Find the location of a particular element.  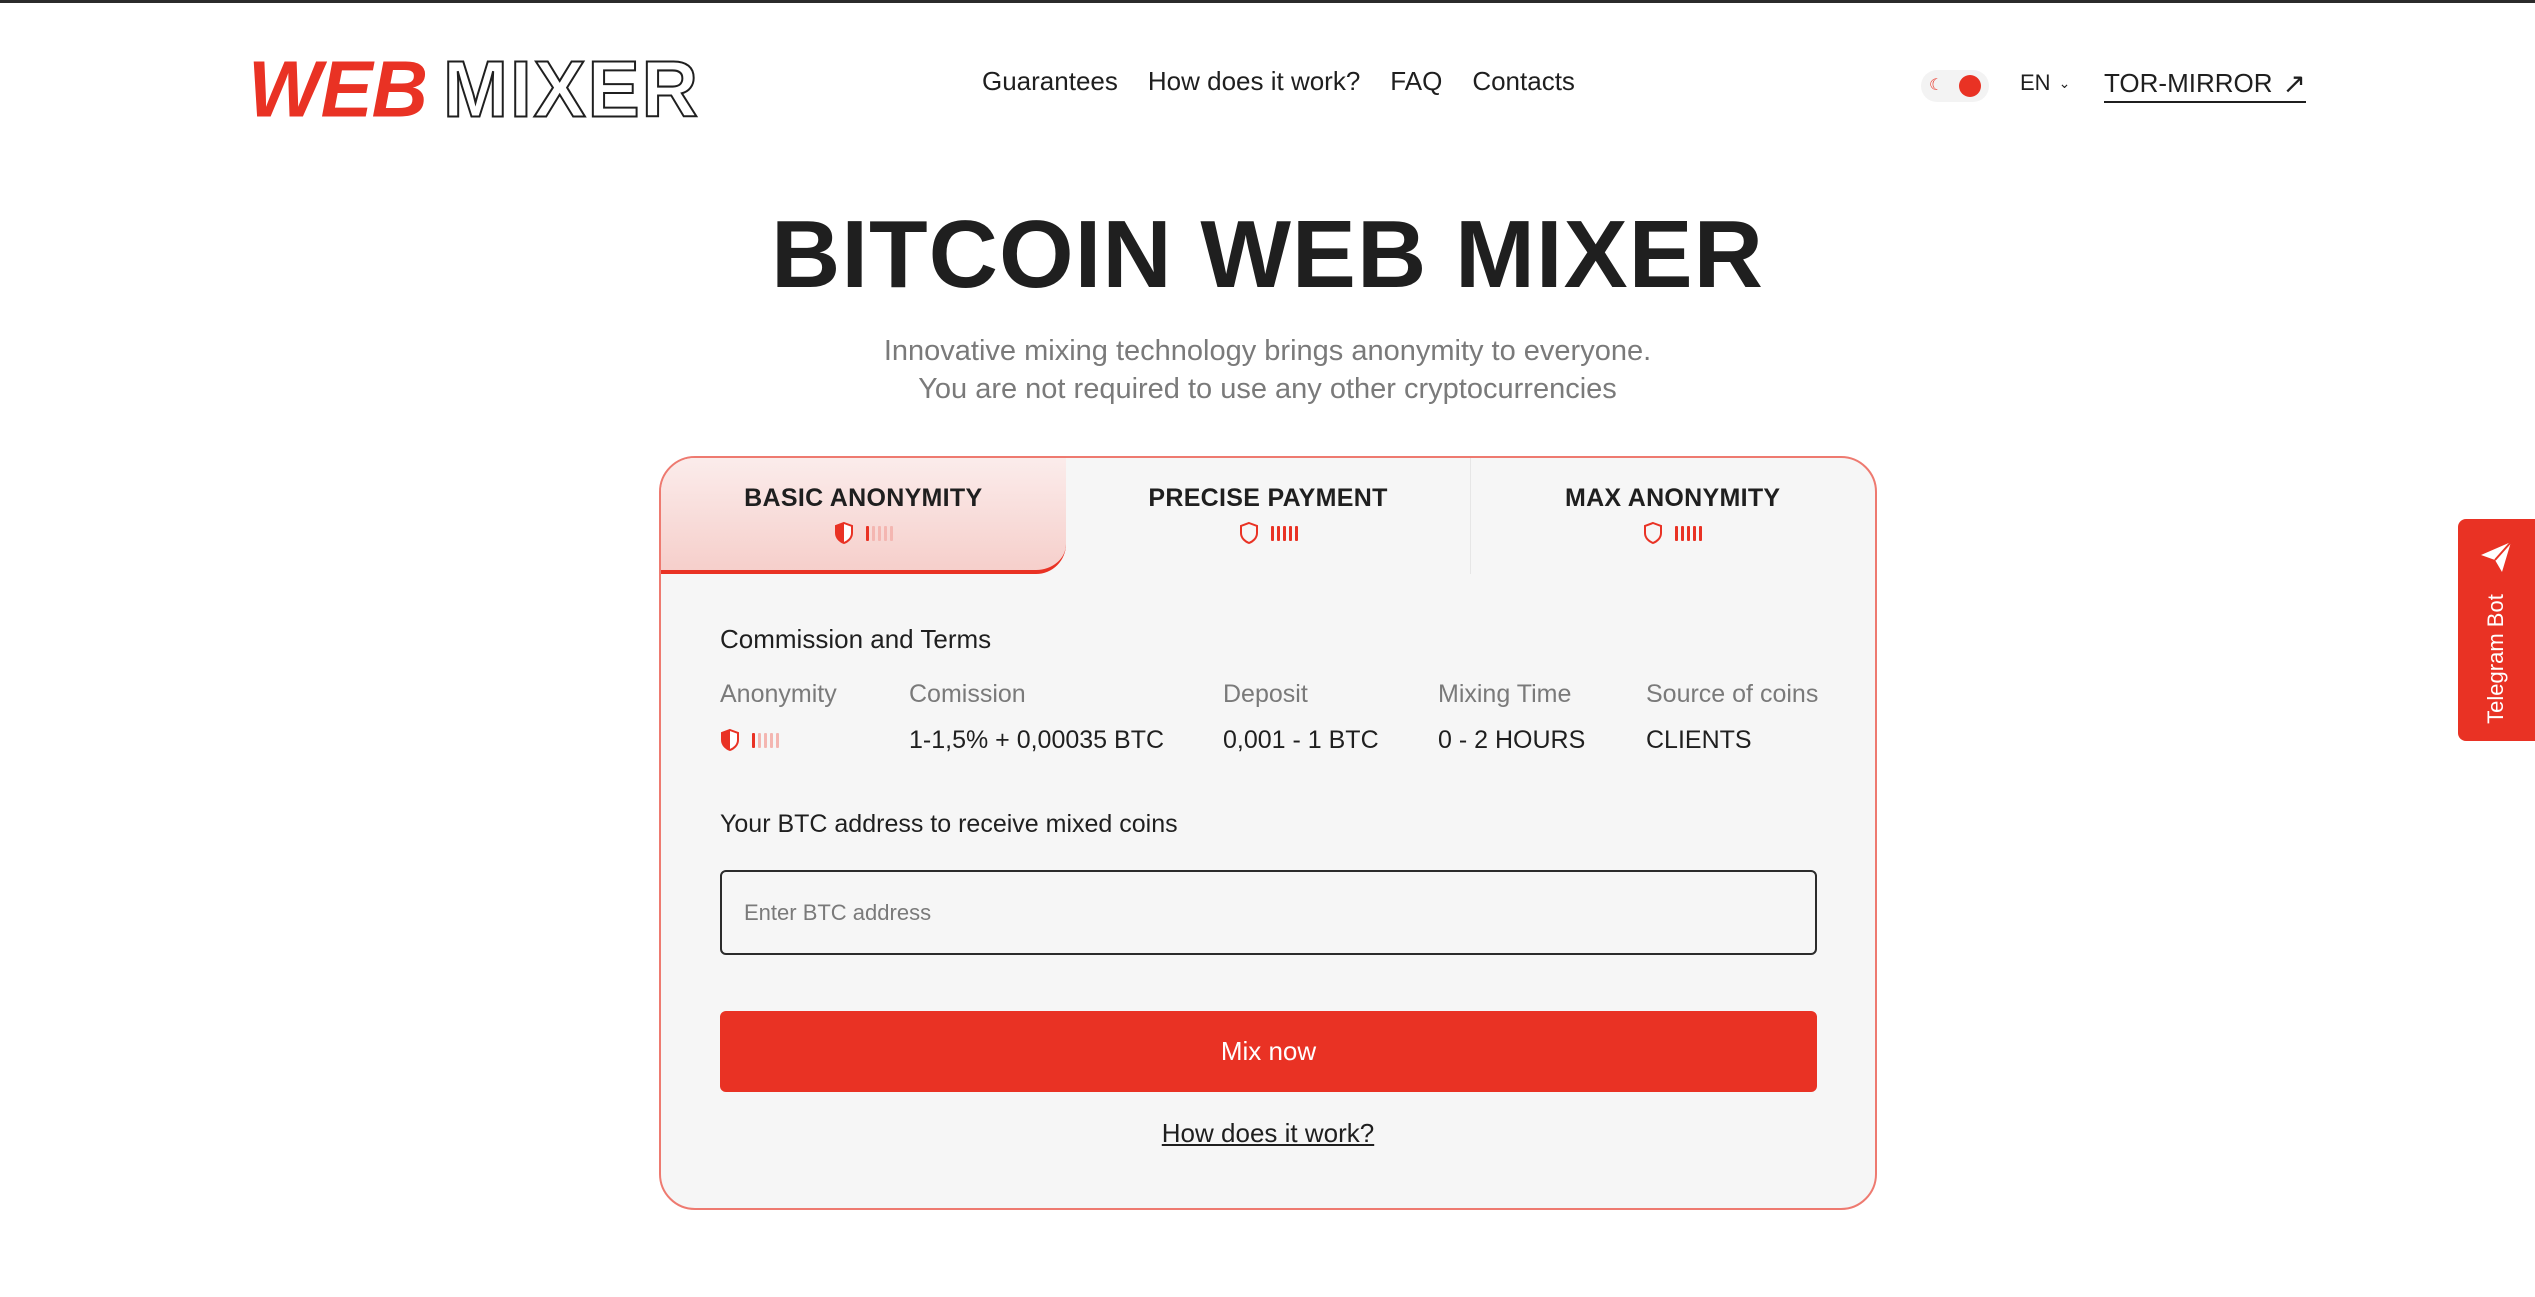

term-commission: Comission 1-1,5% + 0,00035 BTC is located at coordinates (1036, 717).